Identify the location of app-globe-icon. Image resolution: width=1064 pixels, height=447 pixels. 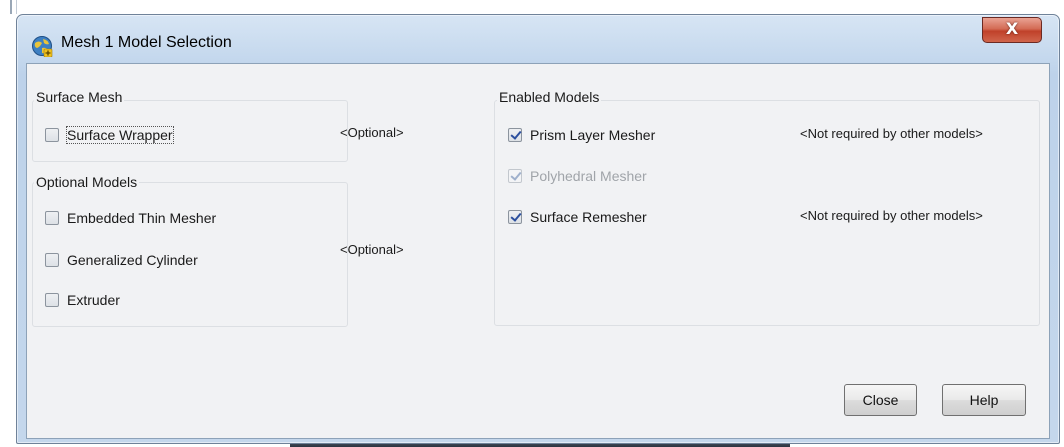
(42, 46).